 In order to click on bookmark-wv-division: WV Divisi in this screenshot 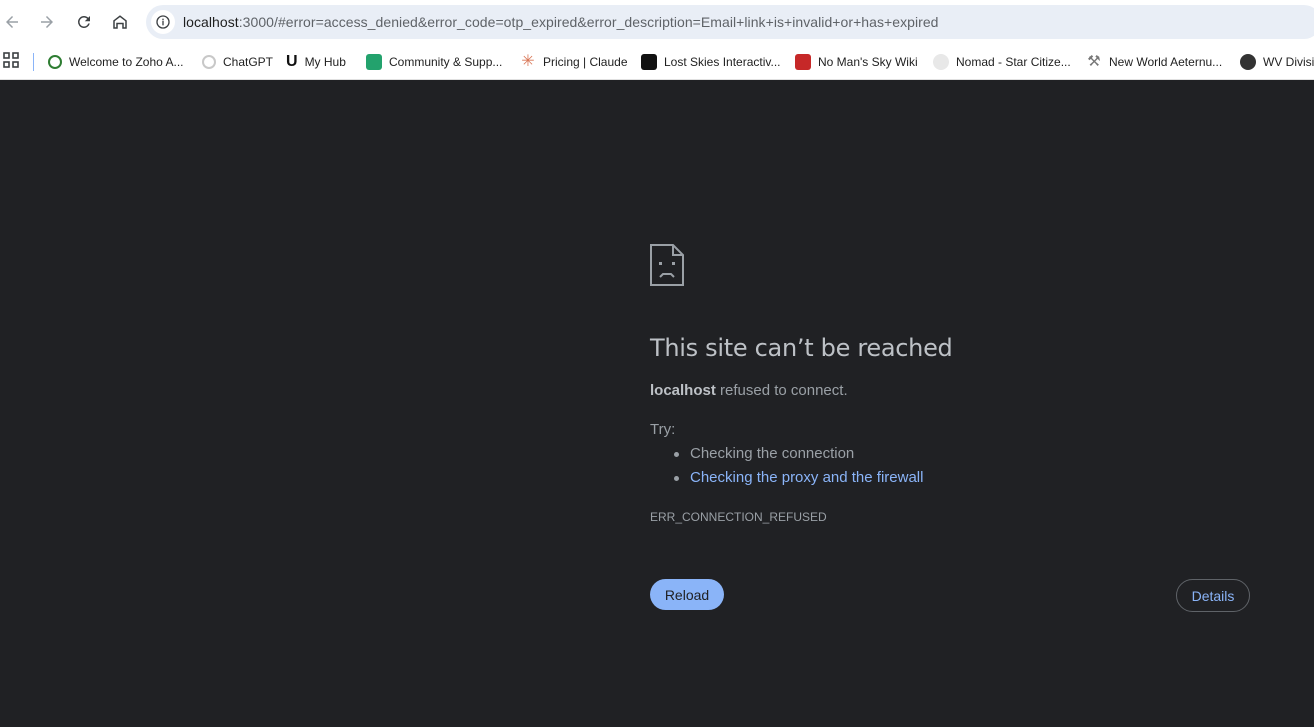, I will do `click(1277, 62)`.